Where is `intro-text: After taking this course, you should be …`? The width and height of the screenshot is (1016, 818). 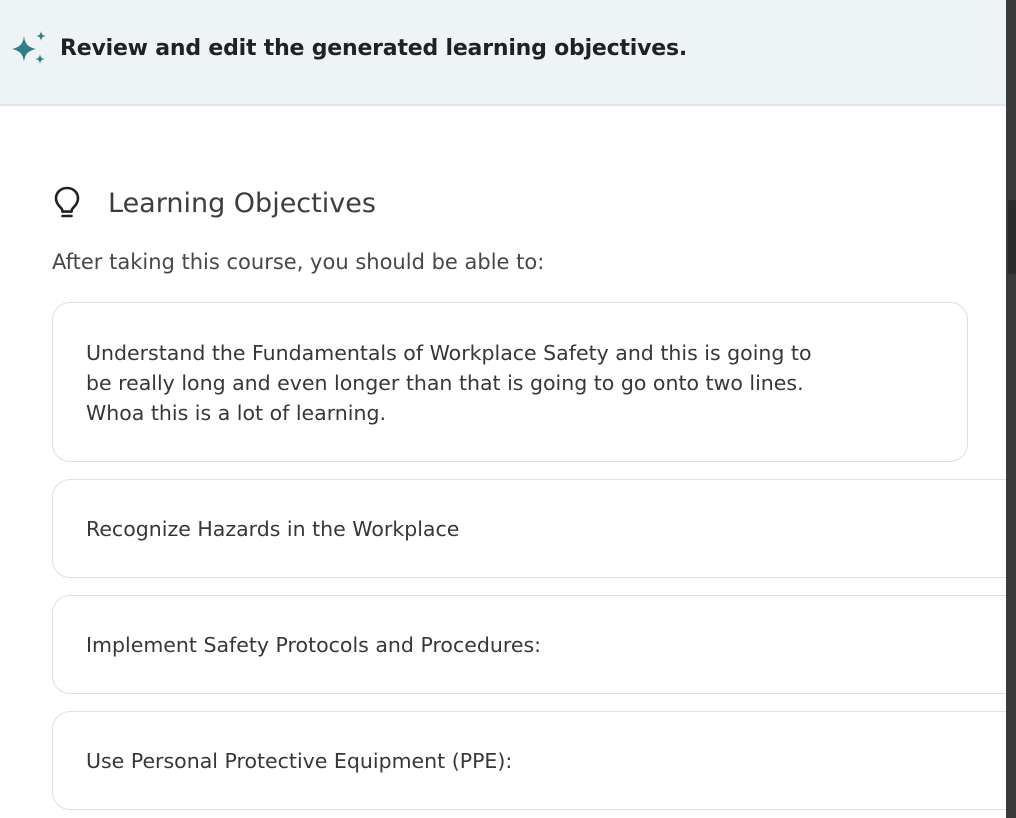
intro-text: After taking this course, you should be … is located at coordinates (298, 262).